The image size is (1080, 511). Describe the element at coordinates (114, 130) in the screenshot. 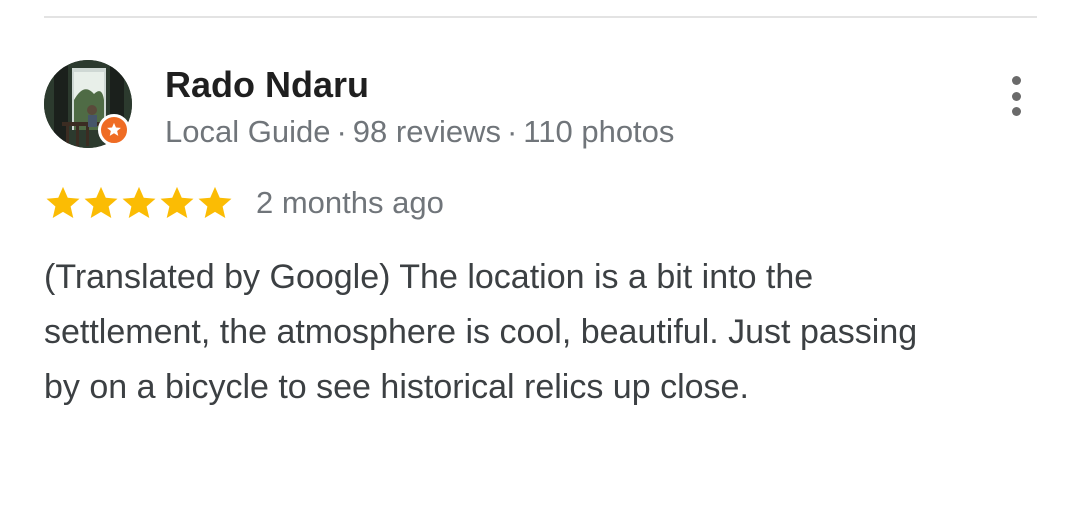

I see `local-guide-badge-icon` at that location.